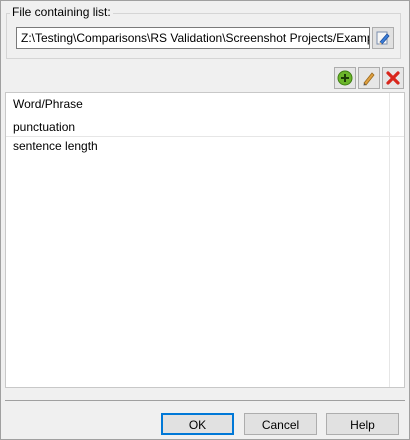 Image resolution: width=410 pixels, height=440 pixels. I want to click on red-x-icon, so click(393, 78).